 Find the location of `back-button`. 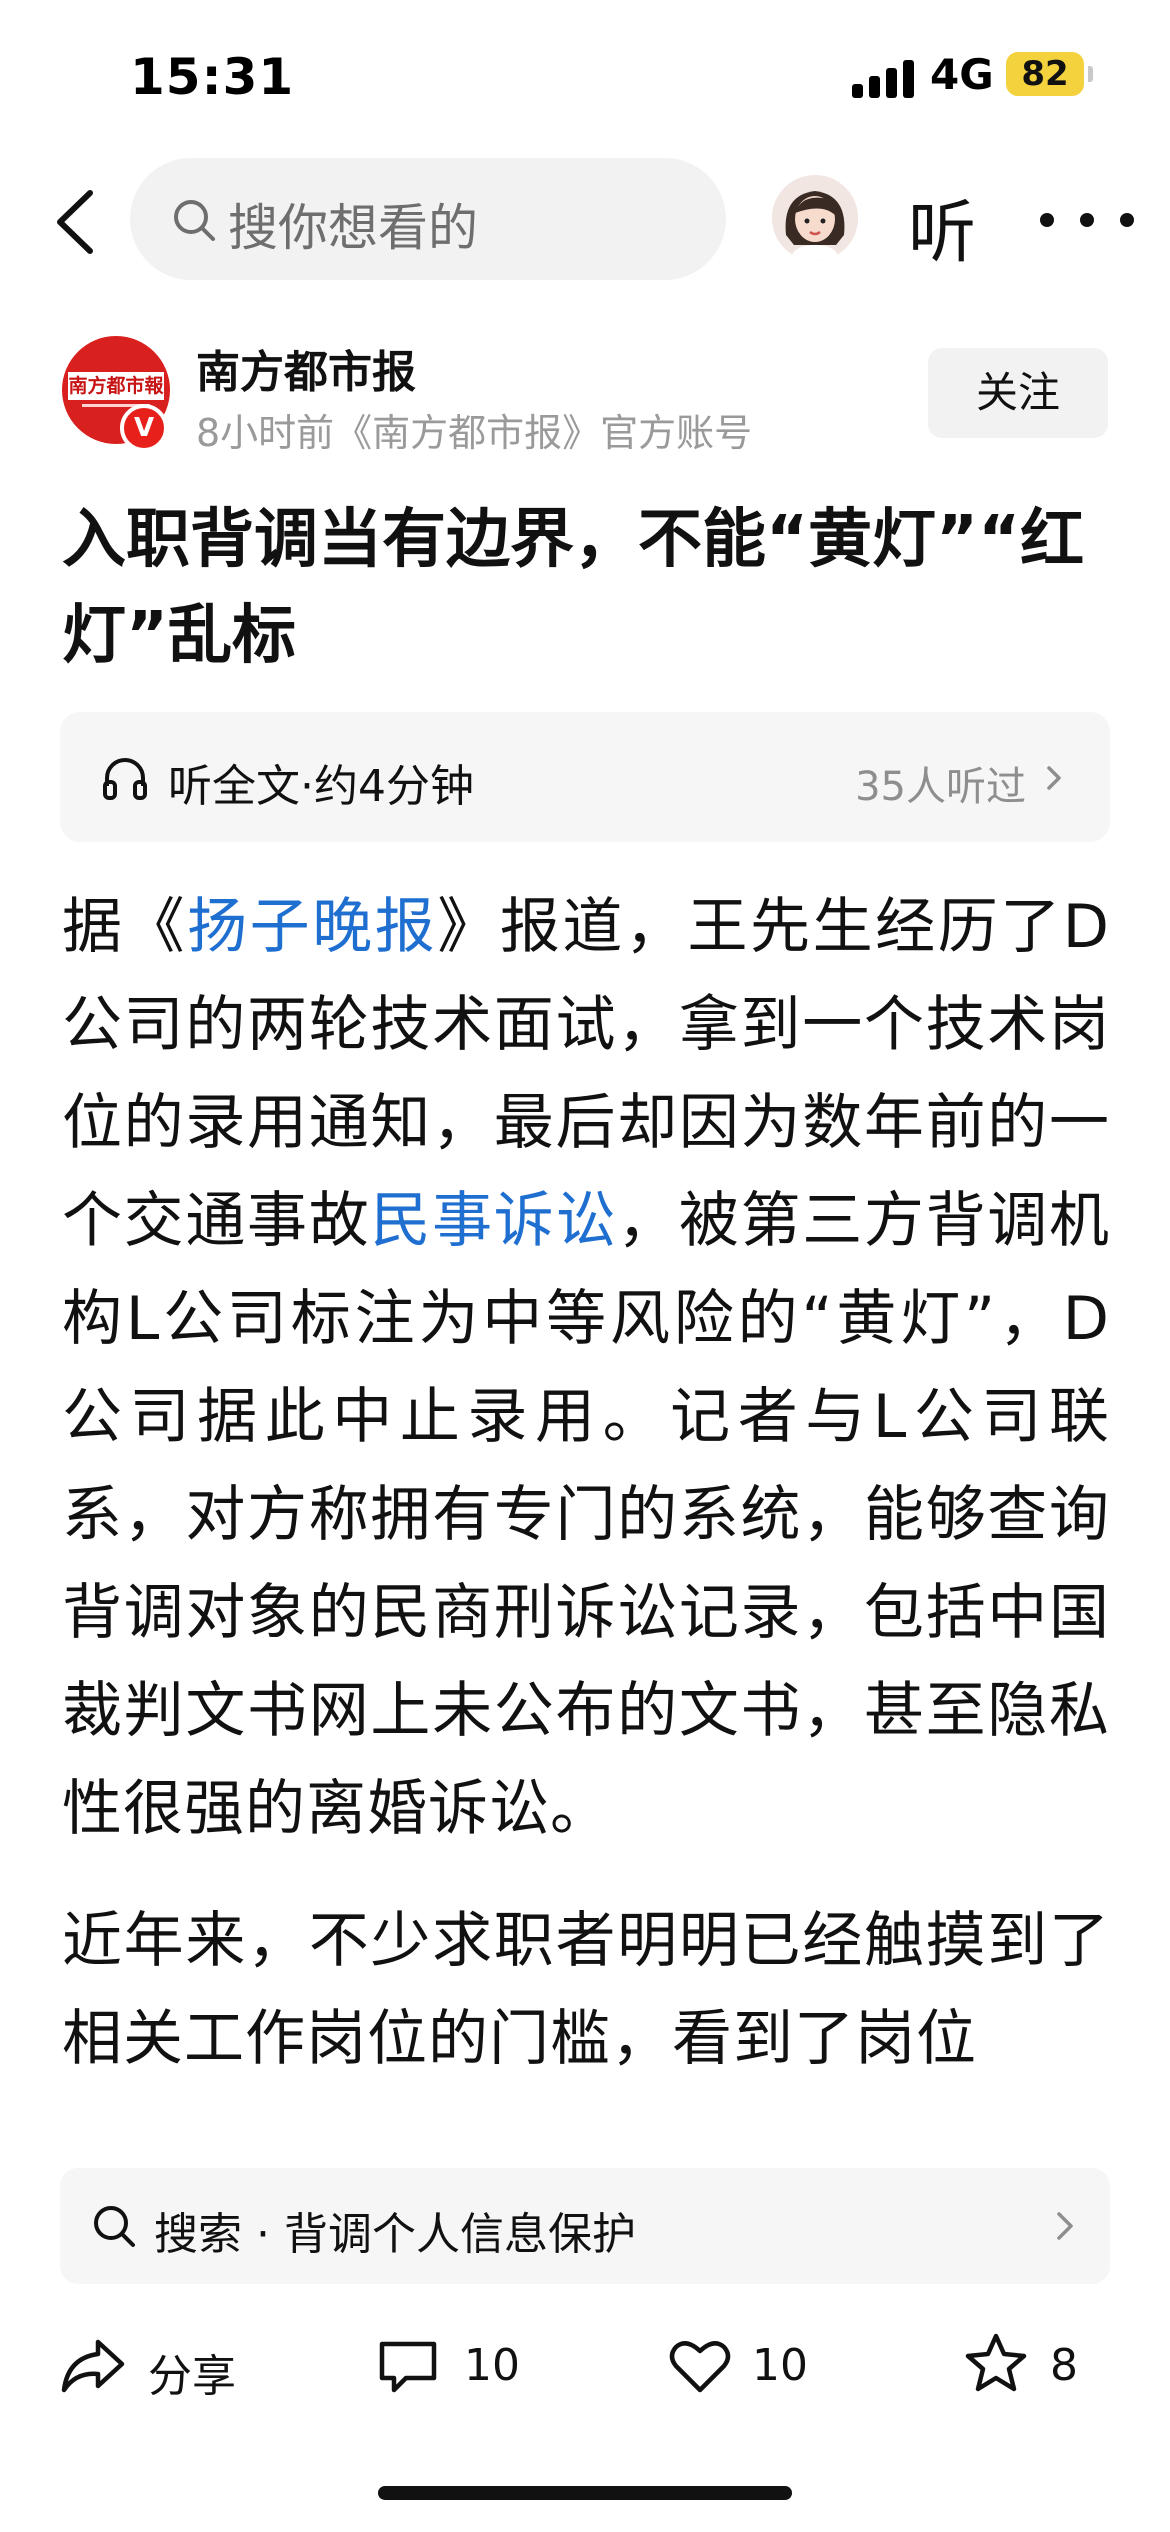

back-button is located at coordinates (75, 222).